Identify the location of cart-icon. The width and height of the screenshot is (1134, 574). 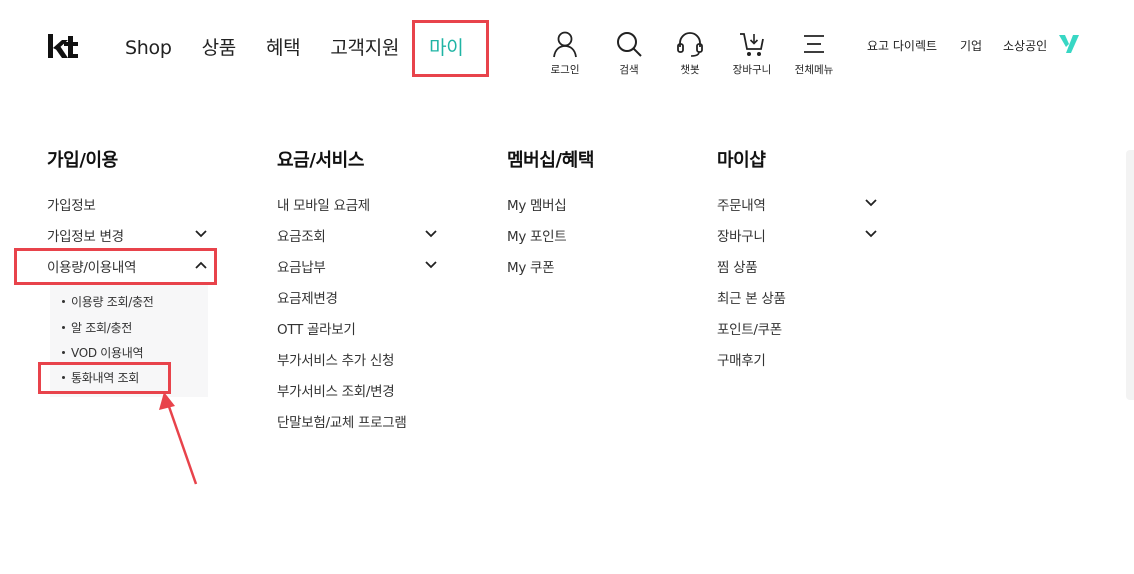
(752, 44).